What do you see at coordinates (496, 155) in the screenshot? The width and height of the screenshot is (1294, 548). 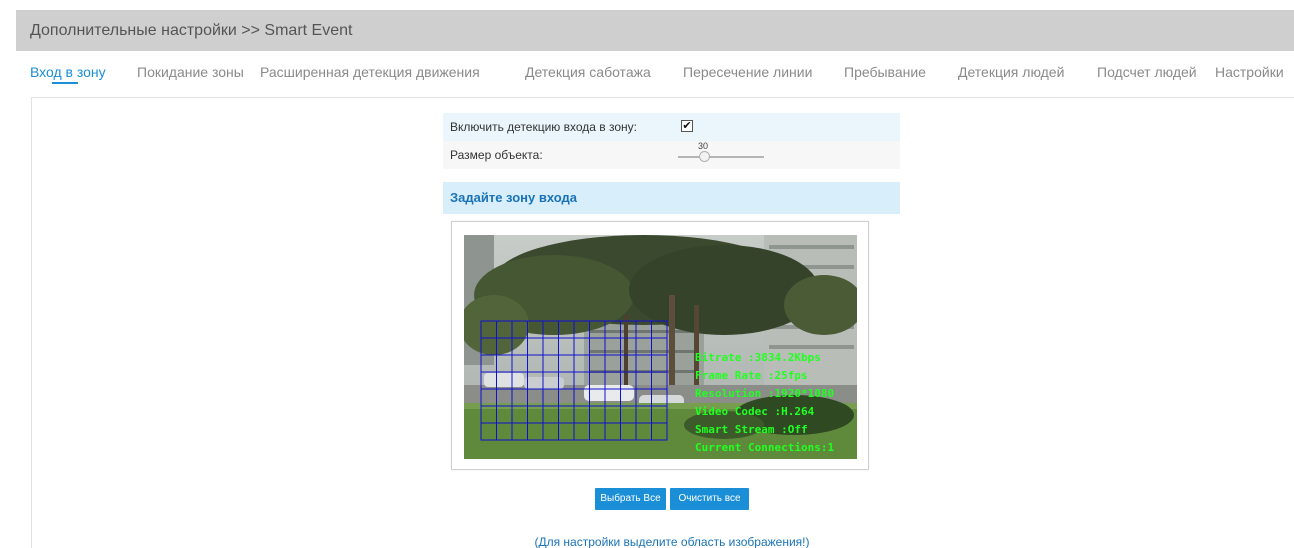 I see `object-size-label: Размер объекта:` at bounding box center [496, 155].